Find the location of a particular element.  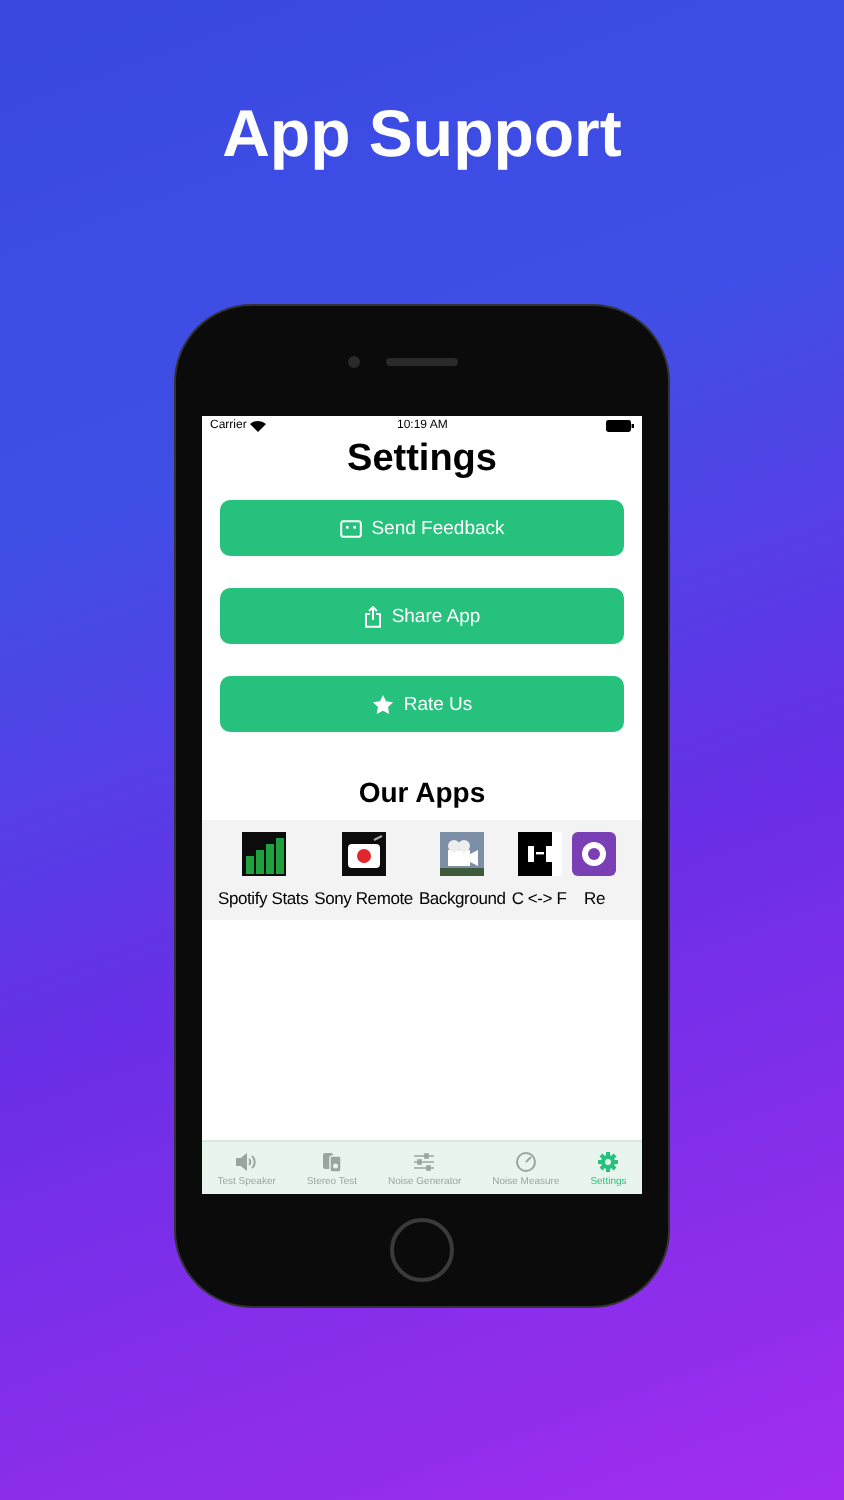

screen-title: Settings is located at coordinates (422, 460).